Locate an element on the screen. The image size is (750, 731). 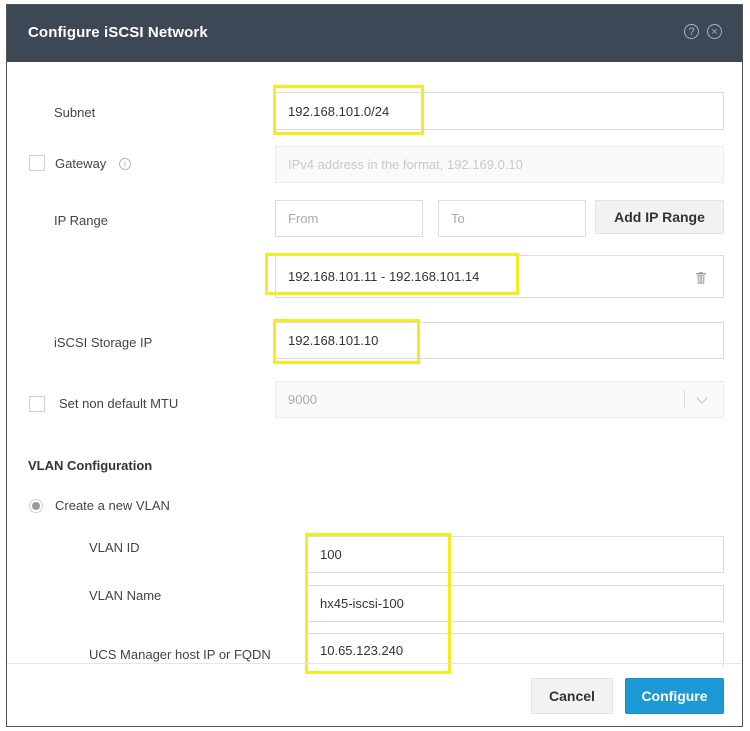
mtu-select: 9000 is located at coordinates (499, 399).